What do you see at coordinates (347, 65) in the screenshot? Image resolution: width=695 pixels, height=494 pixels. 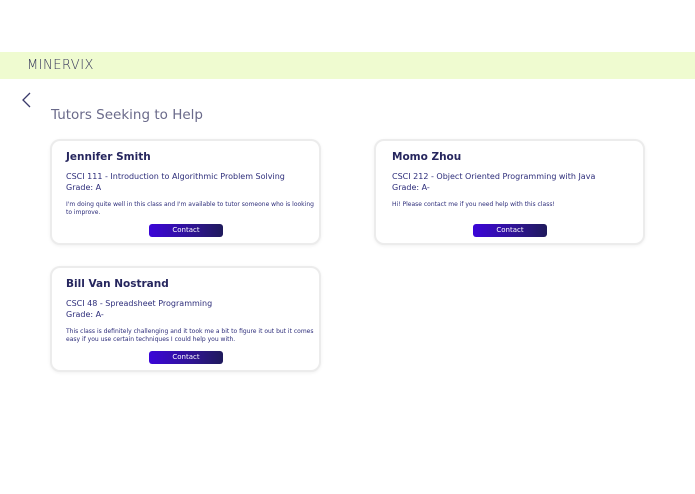 I see `header-bar: MINERVIX` at bounding box center [347, 65].